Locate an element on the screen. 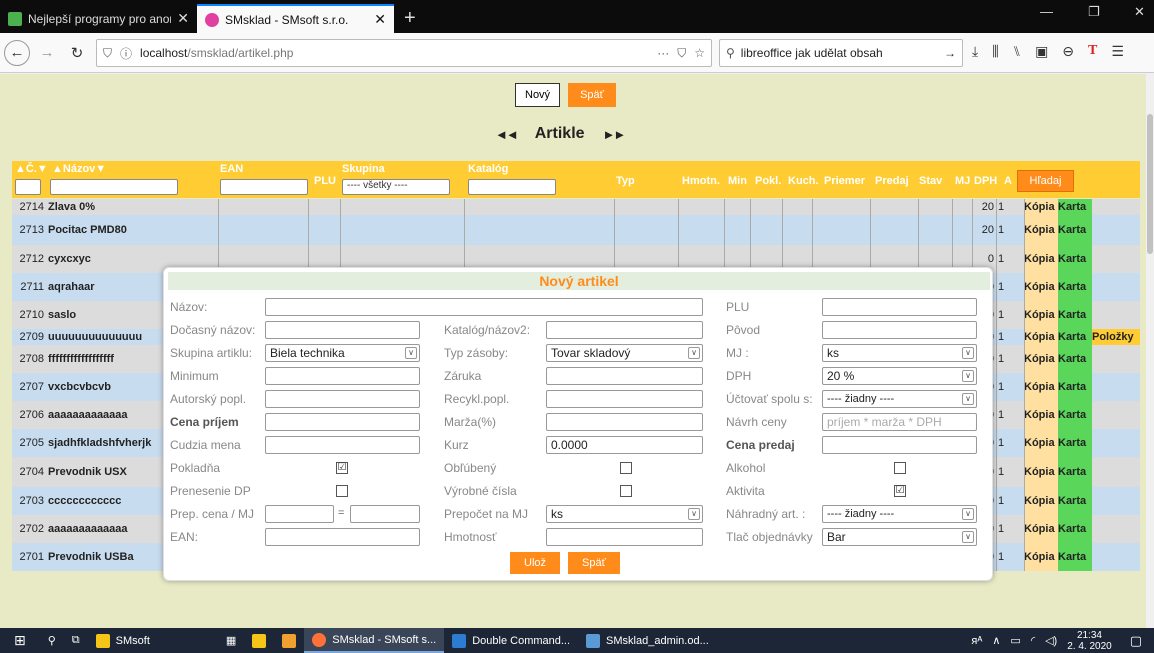  recykl-popl-input is located at coordinates (624, 399).